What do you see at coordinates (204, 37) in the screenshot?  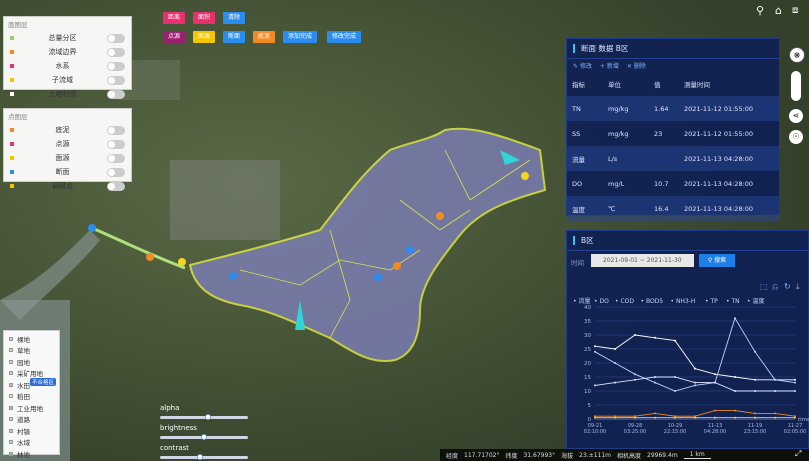 I see `toolbar-button-1: 面源` at bounding box center [204, 37].